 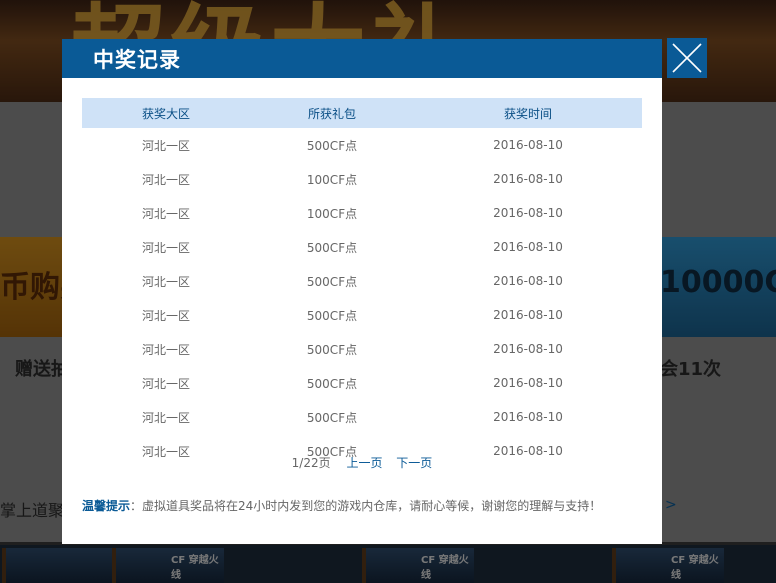 I want to click on modal-title: 中奖记录, so click(x=137, y=60).